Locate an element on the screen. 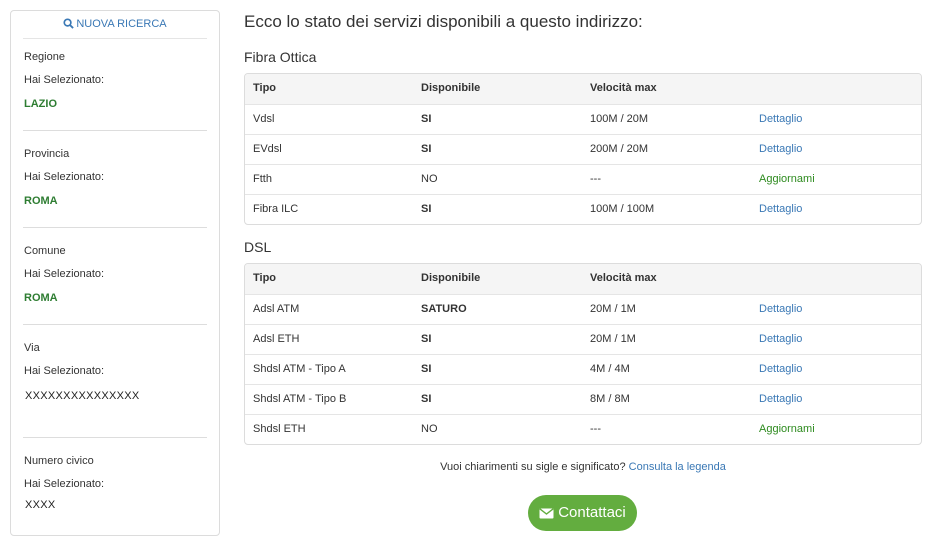 This screenshot has height=546, width=936. search-icon is located at coordinates (69, 23).